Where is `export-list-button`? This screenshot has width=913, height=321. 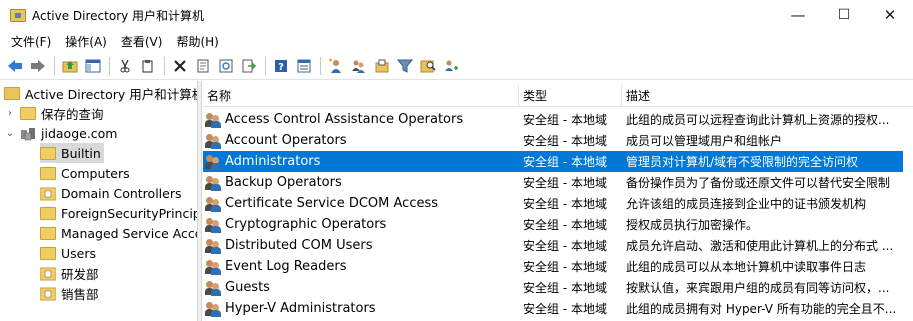 export-list-button is located at coordinates (249, 66).